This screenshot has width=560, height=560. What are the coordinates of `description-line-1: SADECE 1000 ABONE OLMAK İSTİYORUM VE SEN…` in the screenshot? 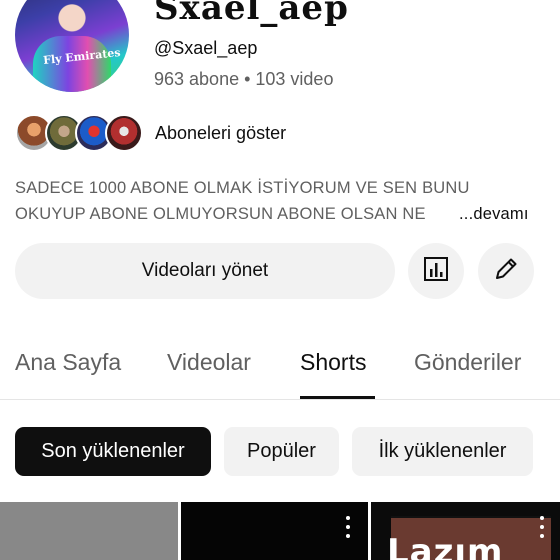 It's located at (242, 188).